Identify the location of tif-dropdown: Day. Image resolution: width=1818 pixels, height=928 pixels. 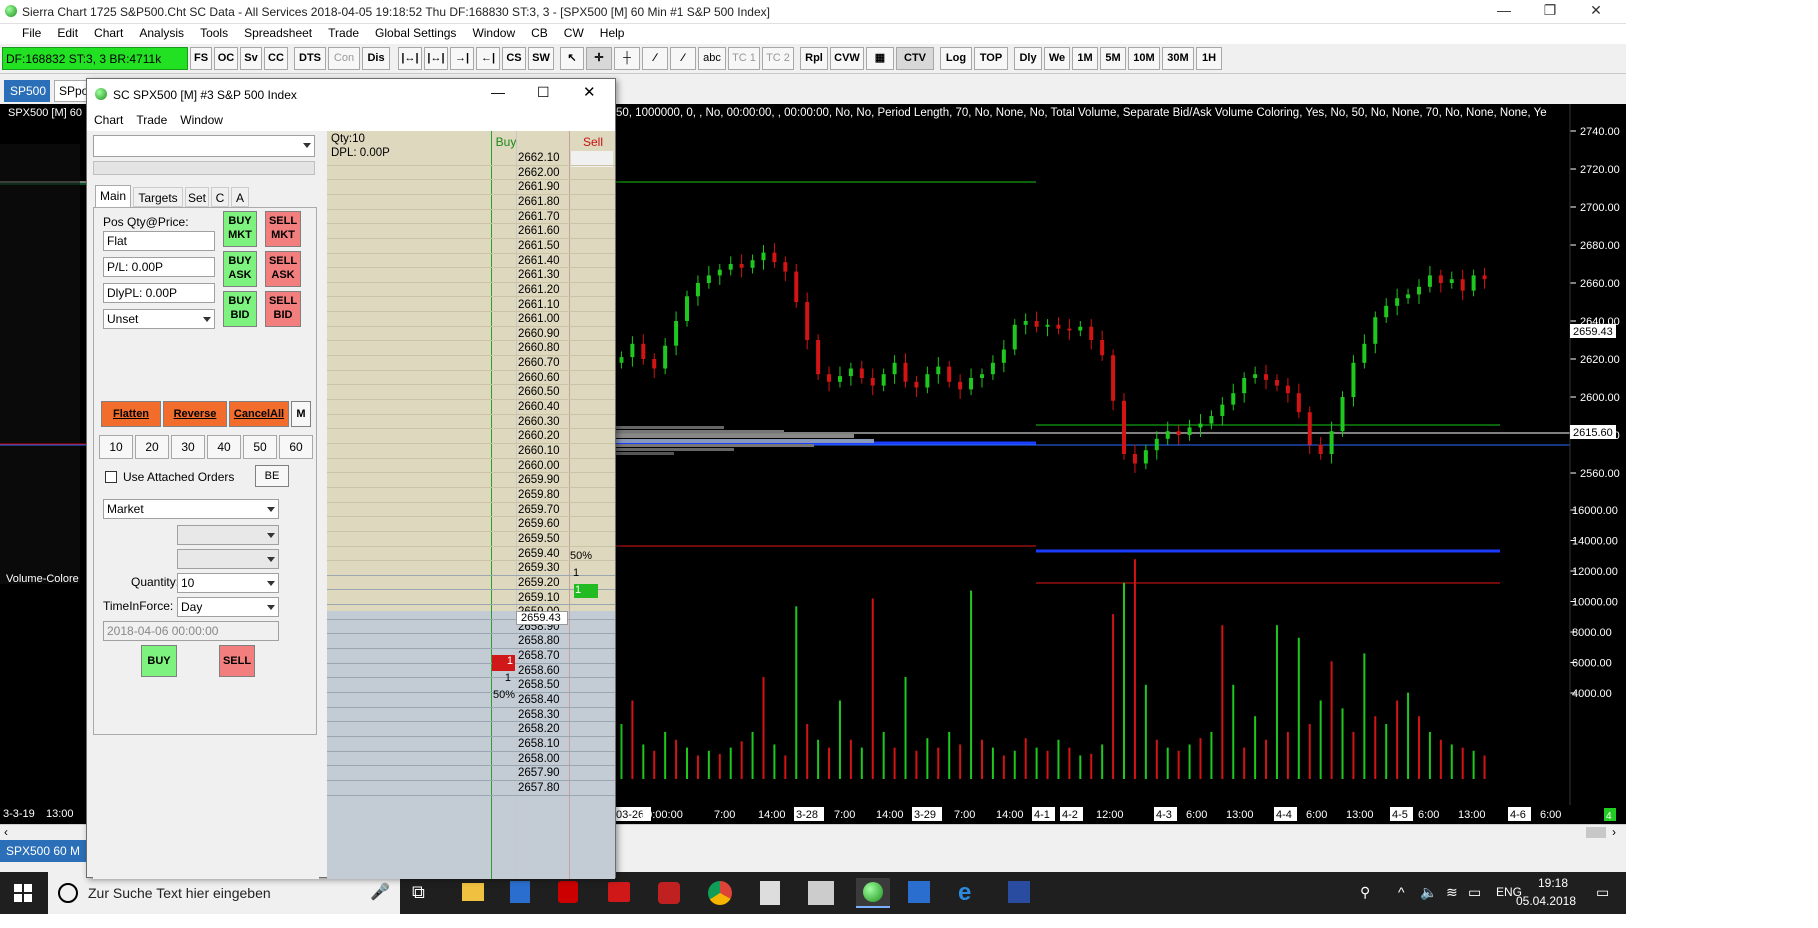
(228, 607).